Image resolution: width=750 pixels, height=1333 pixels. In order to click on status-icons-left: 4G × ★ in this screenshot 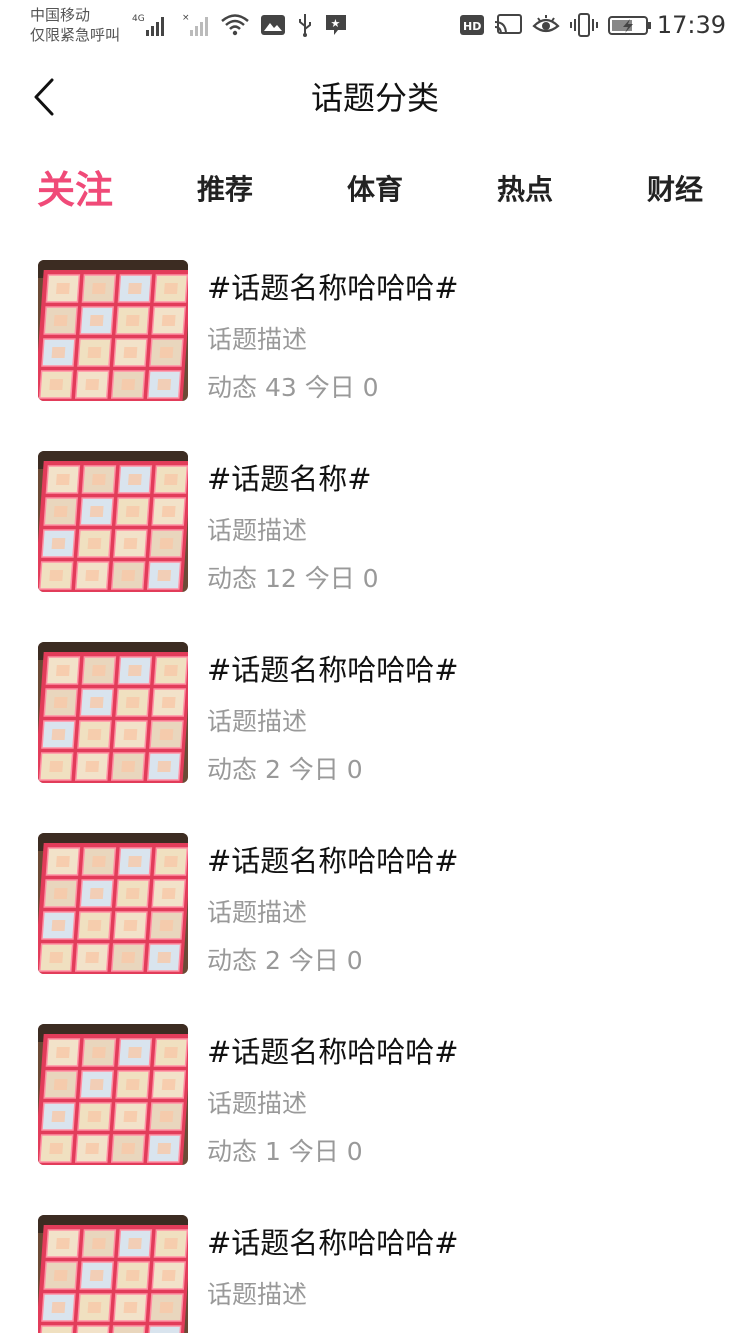, I will do `click(240, 25)`.